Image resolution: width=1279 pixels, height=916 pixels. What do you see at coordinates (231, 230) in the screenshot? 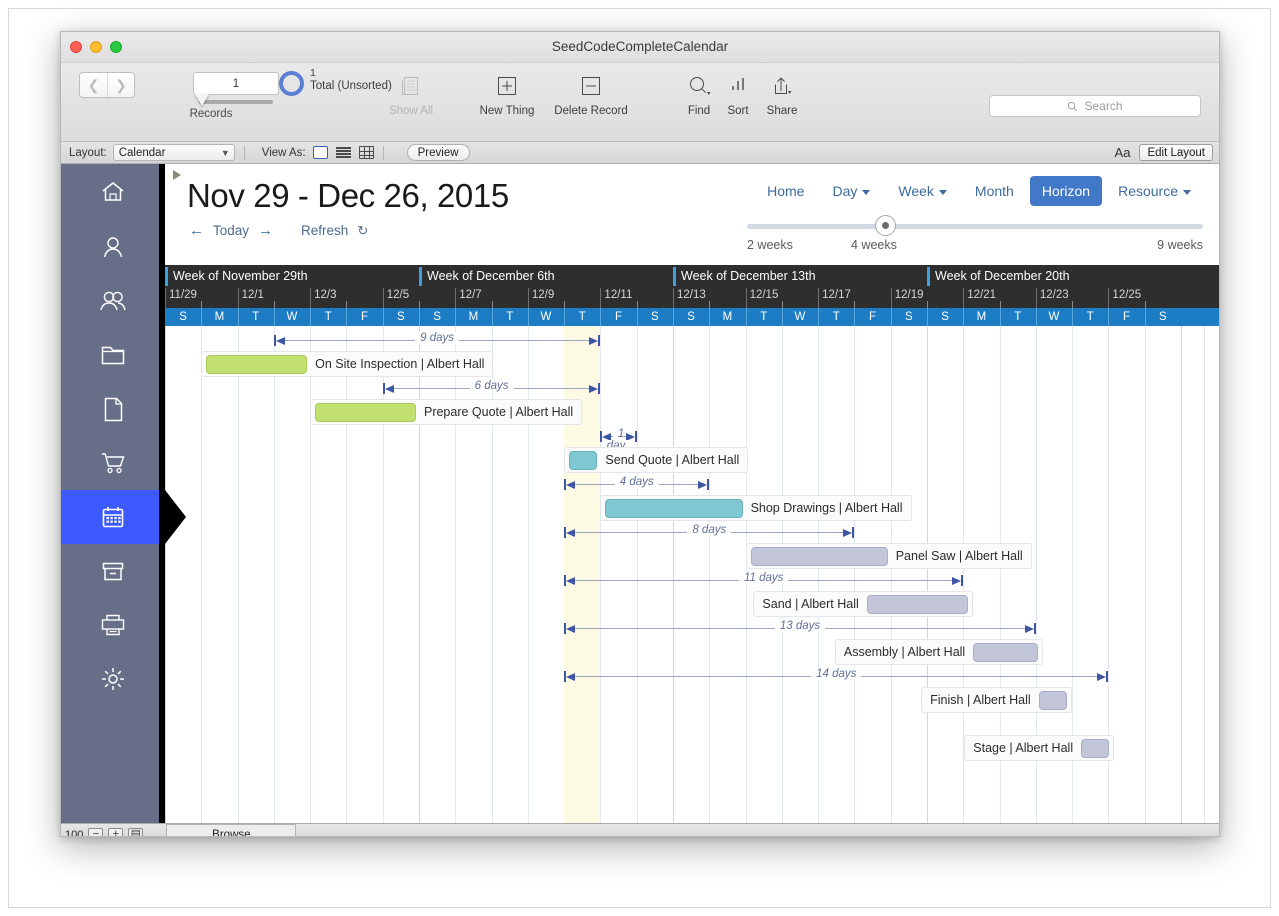
I see `today-button: Today` at bounding box center [231, 230].